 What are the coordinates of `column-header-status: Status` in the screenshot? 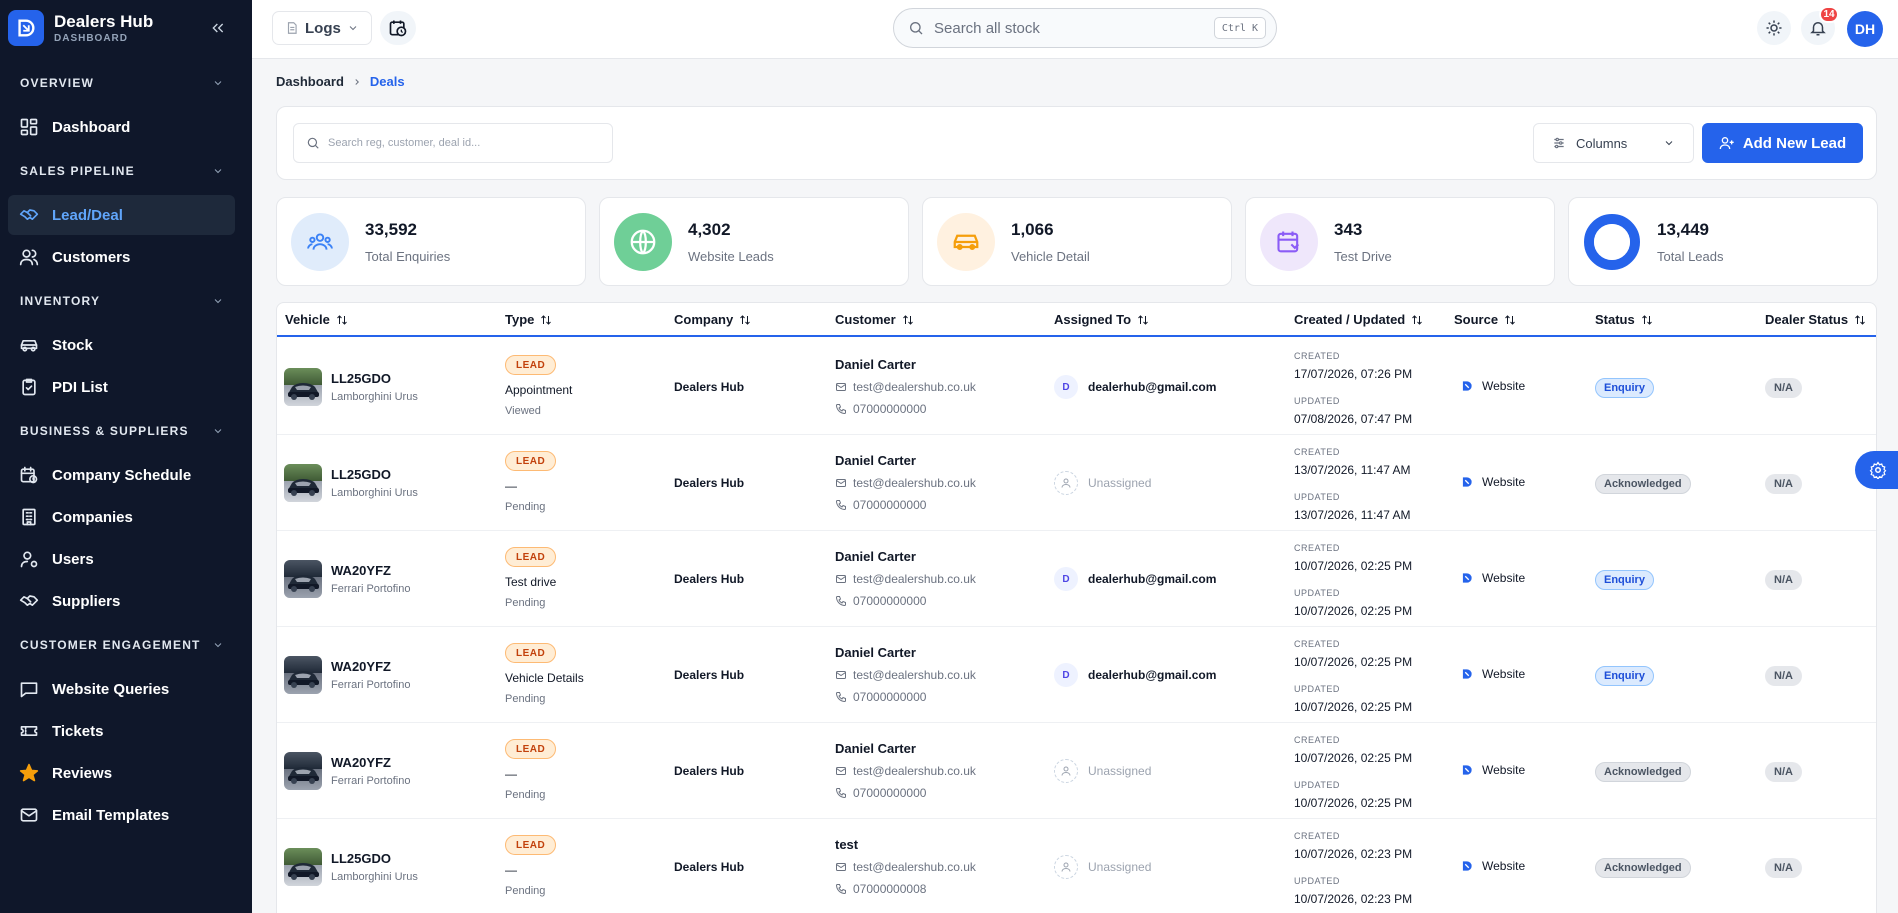 It's located at (1624, 319).